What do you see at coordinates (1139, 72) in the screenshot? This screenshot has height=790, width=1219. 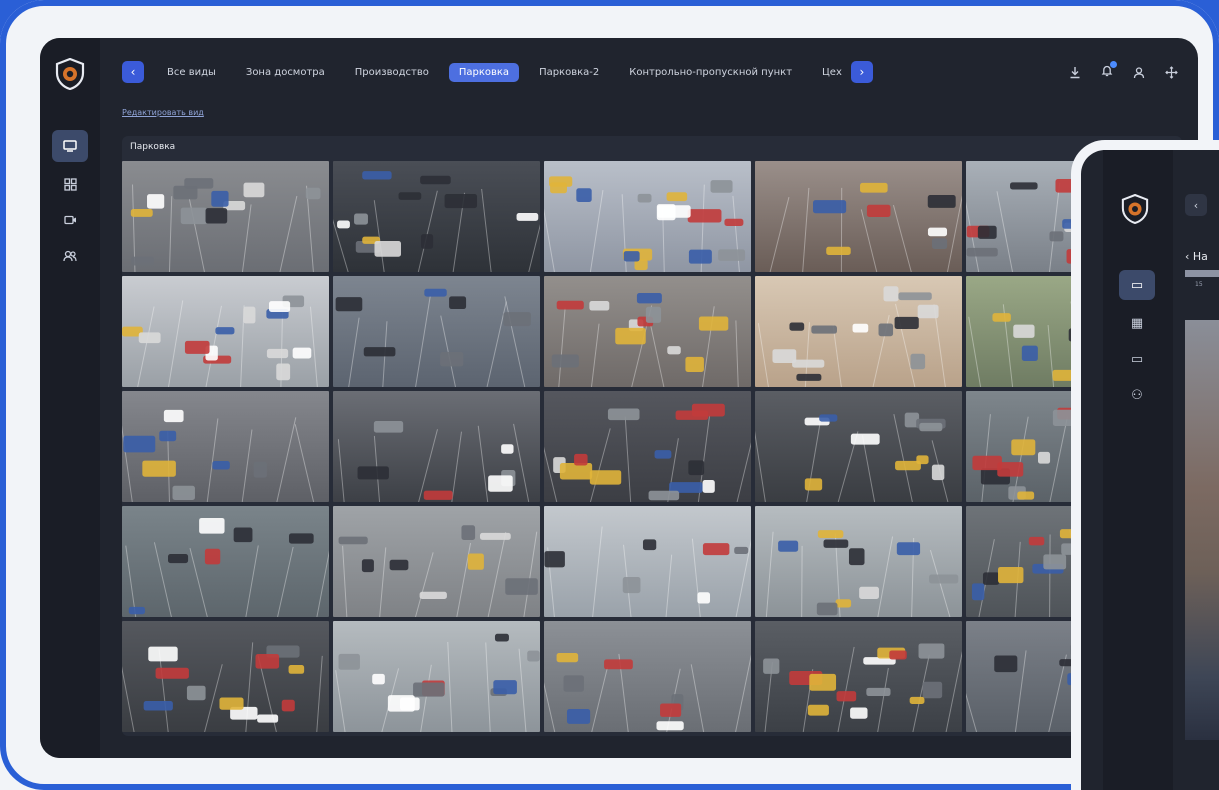 I see `user-icon` at bounding box center [1139, 72].